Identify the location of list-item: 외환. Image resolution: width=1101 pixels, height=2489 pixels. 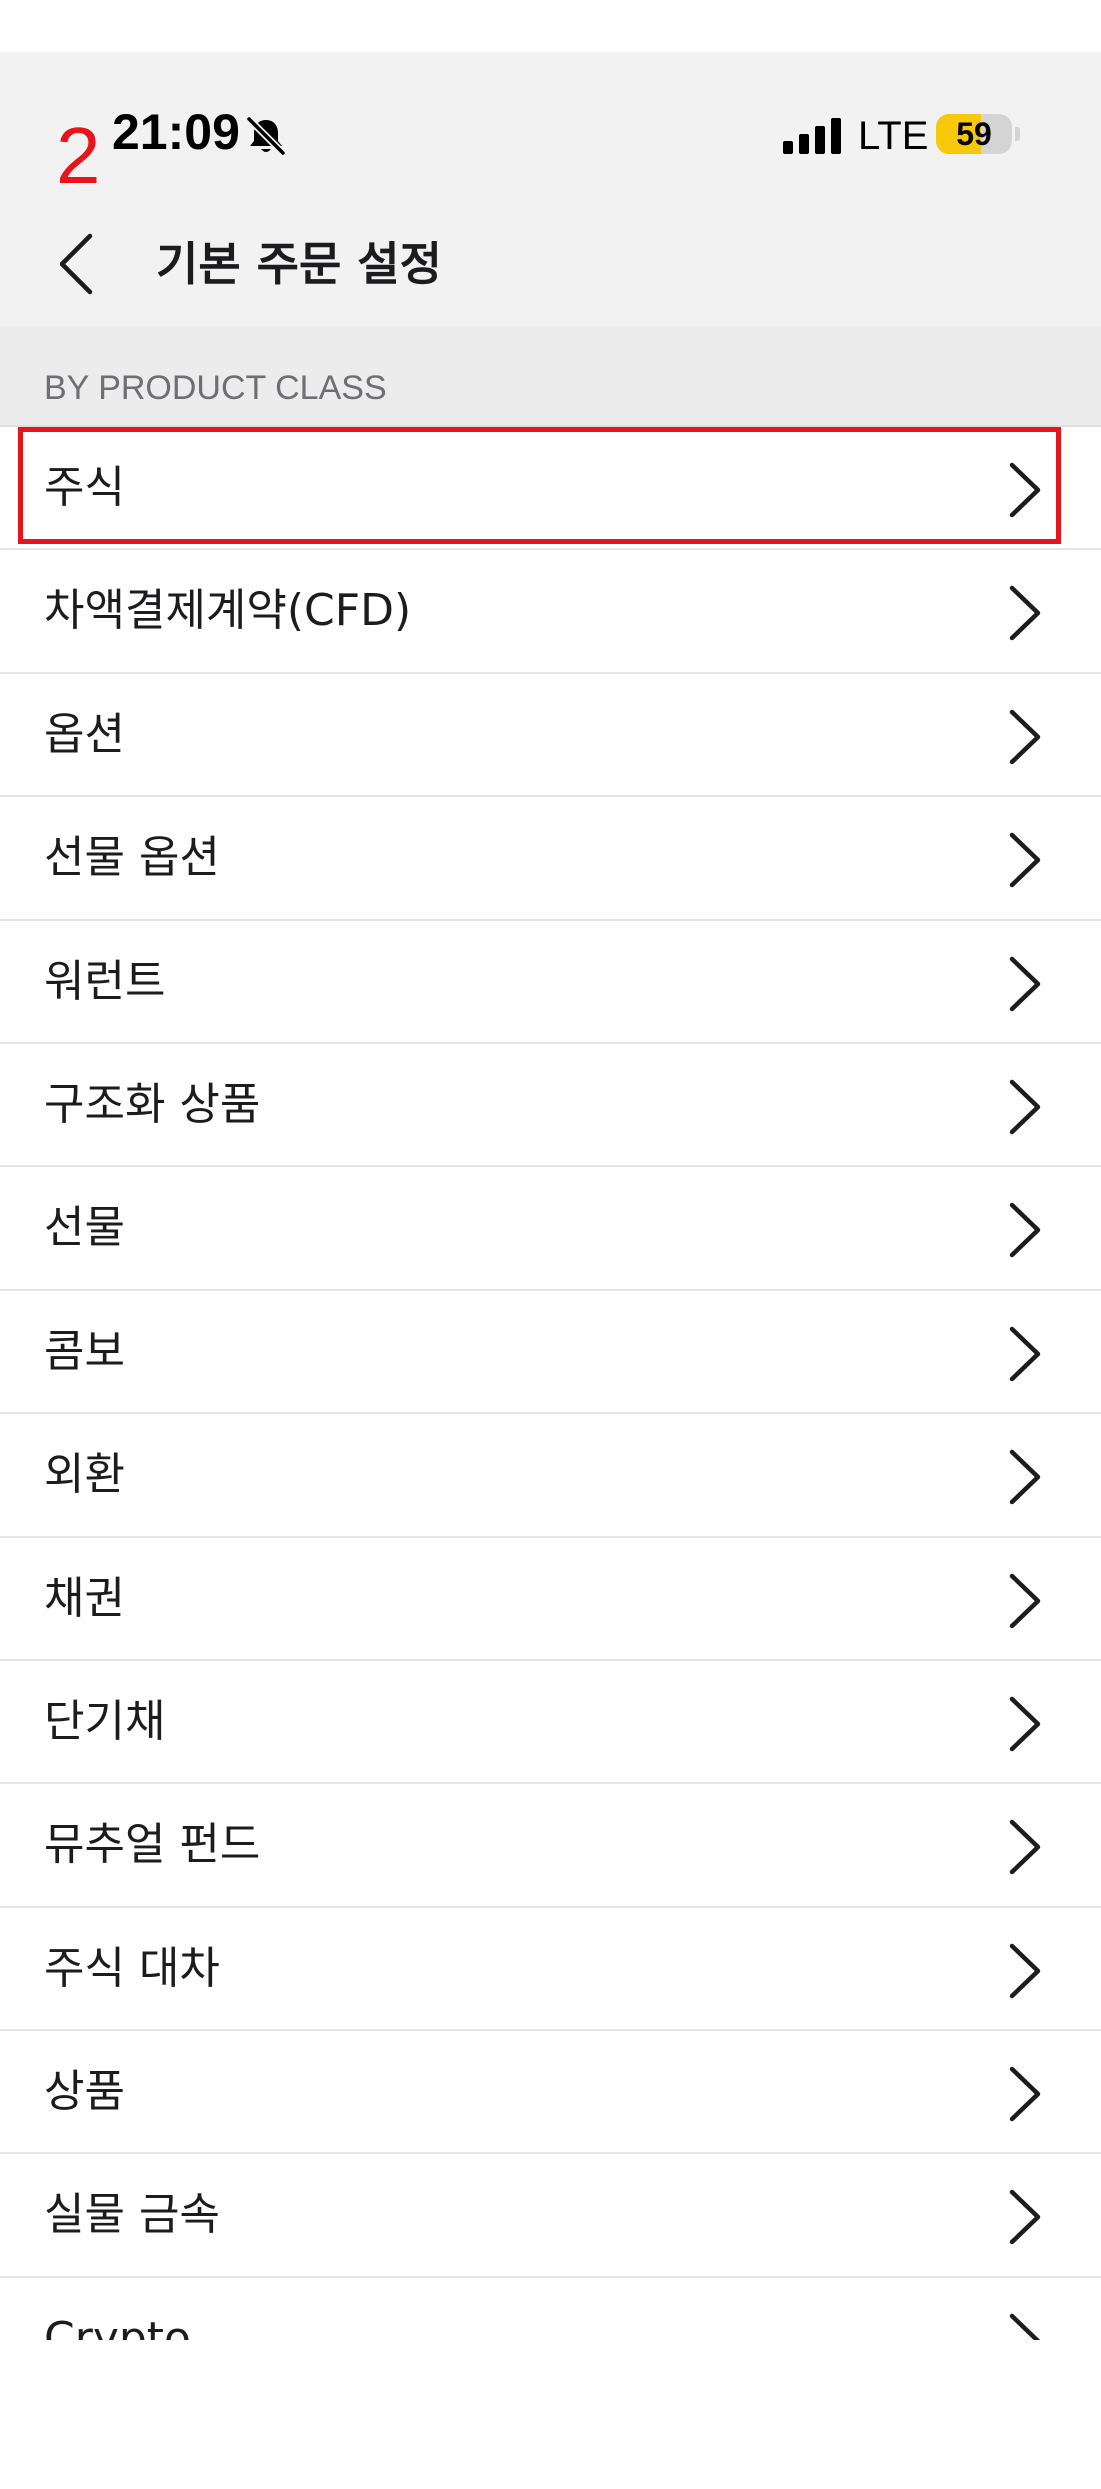
(550, 1476).